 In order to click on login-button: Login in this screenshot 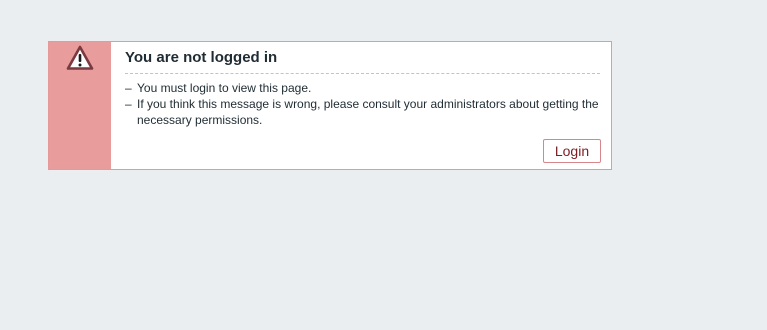, I will do `click(572, 151)`.